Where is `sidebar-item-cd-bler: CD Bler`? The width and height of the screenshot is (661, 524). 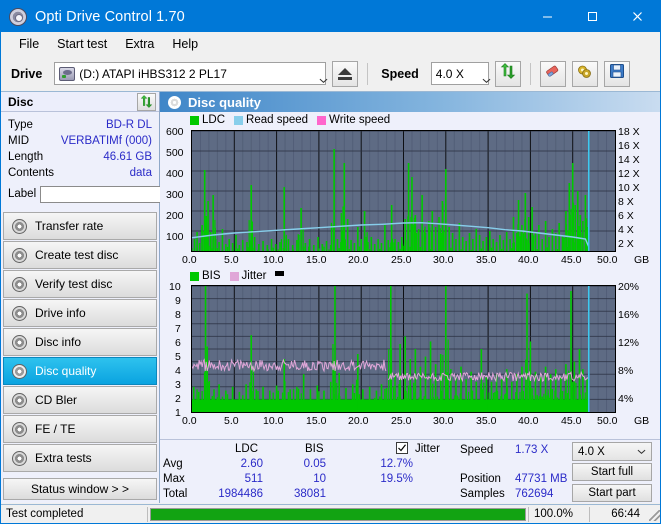 sidebar-item-cd-bler: CD Bler is located at coordinates (80, 400).